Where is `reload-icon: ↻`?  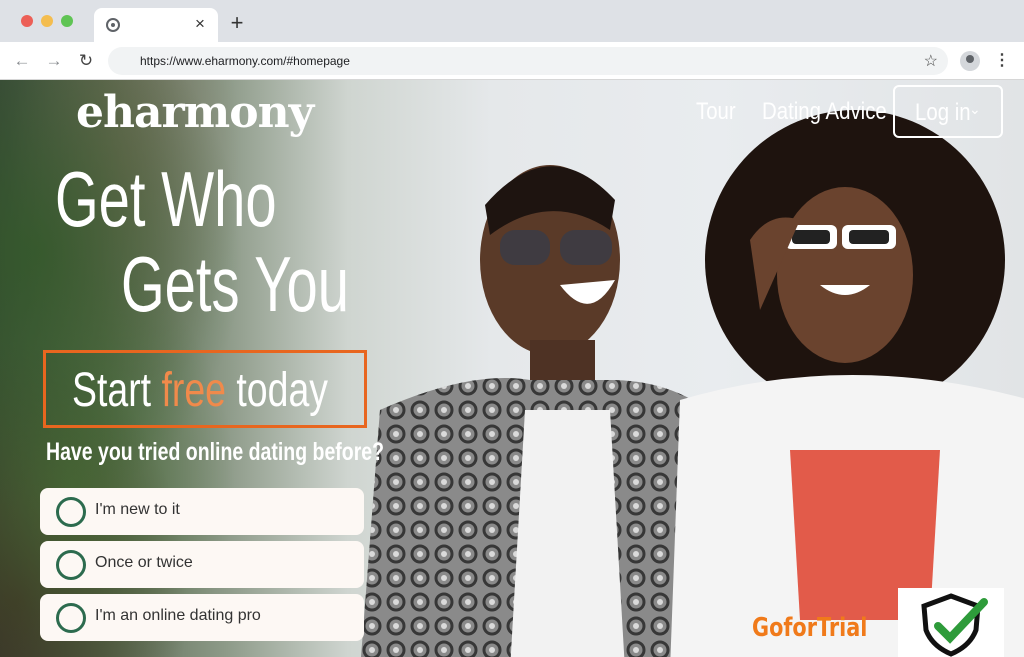 reload-icon: ↻ is located at coordinates (86, 61).